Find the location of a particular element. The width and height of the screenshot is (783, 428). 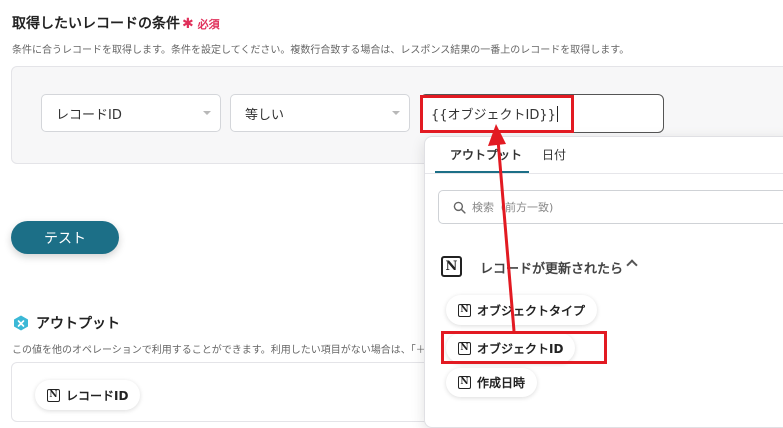

highlight-object-id-item is located at coordinates (524, 347).